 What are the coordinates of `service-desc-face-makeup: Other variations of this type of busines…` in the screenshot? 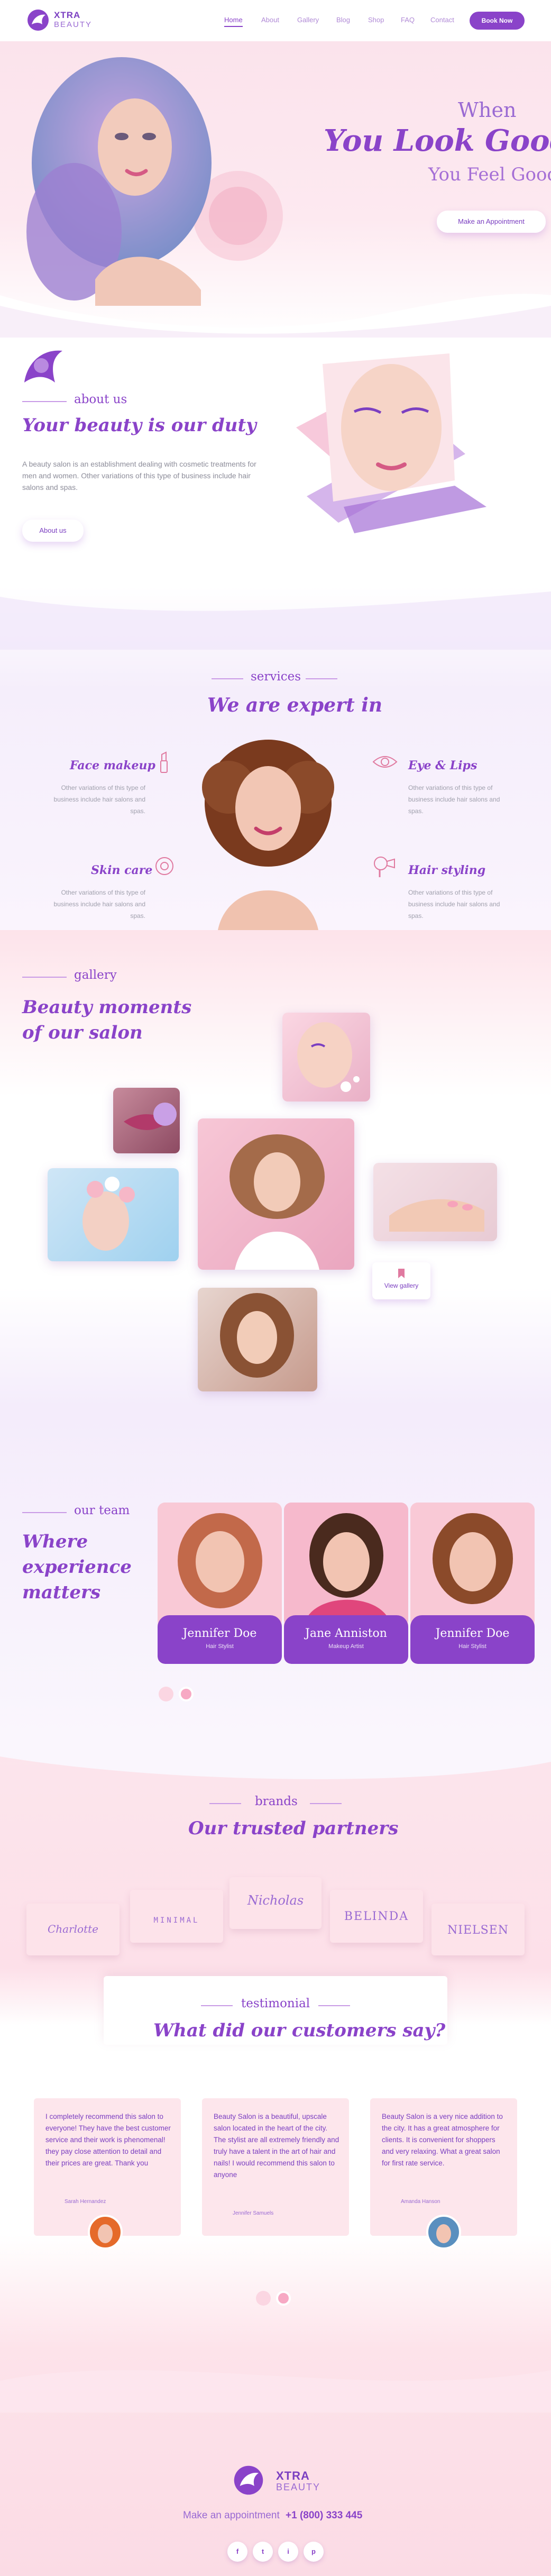 It's located at (99, 799).